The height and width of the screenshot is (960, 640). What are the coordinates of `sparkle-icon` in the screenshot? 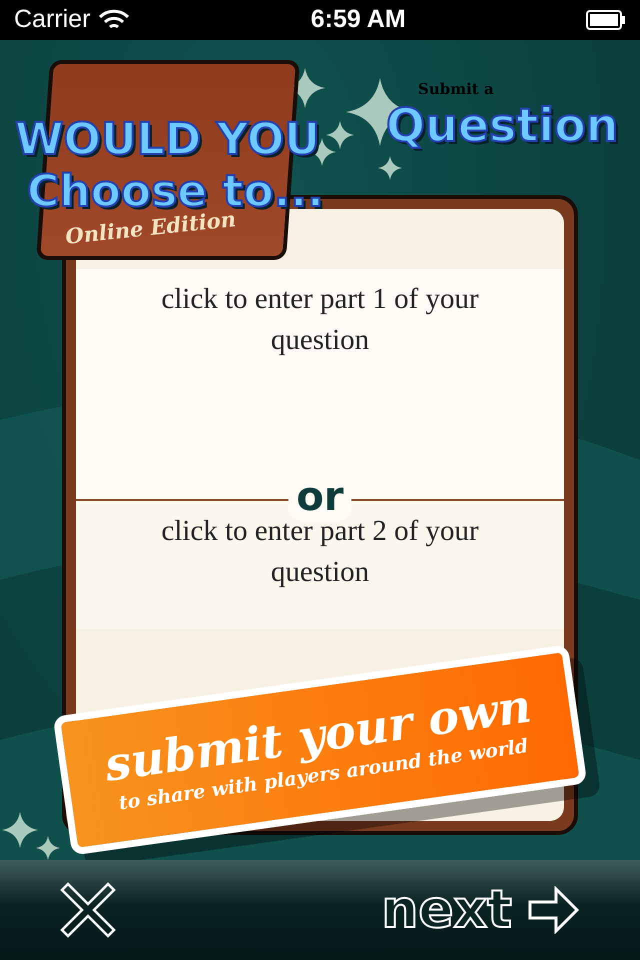 It's located at (390, 168).